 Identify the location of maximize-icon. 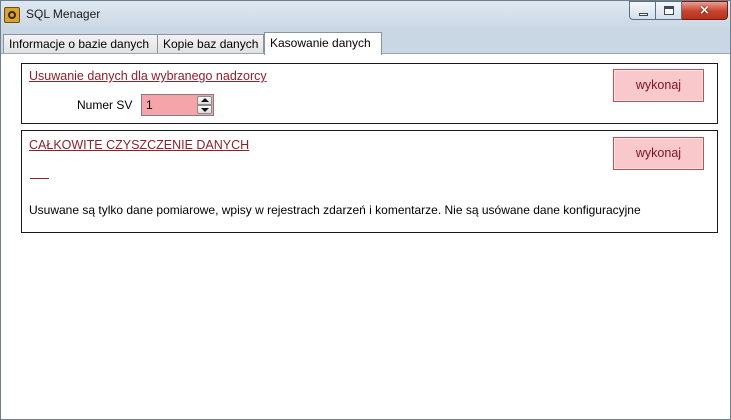
(669, 10).